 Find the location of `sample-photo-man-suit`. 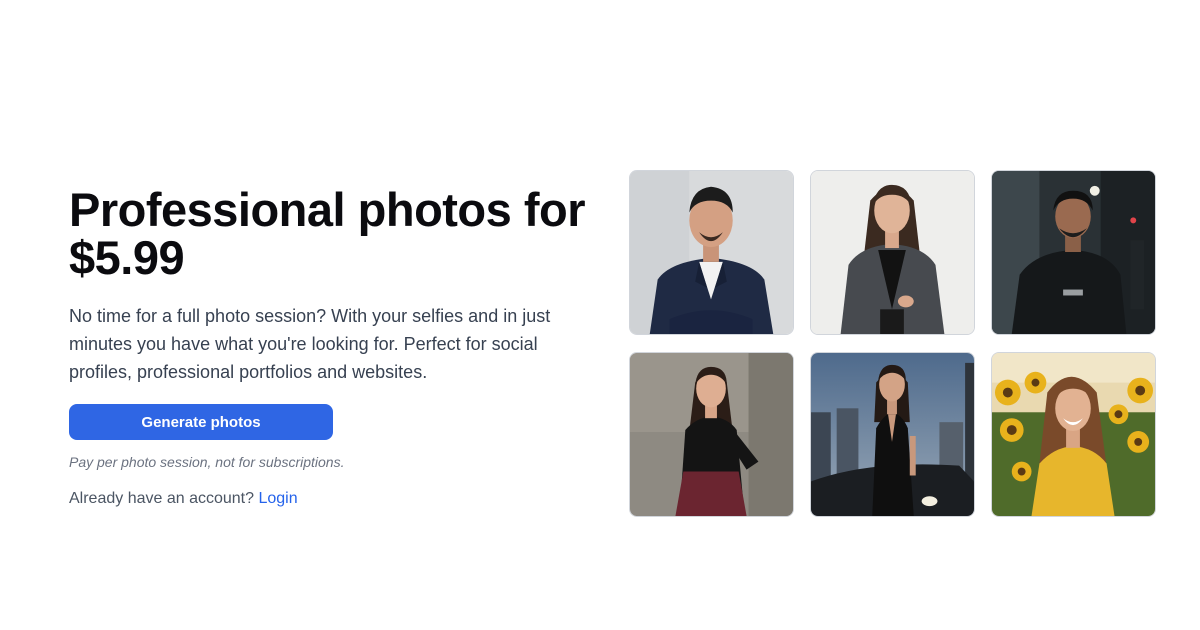

sample-photo-man-suit is located at coordinates (711, 252).